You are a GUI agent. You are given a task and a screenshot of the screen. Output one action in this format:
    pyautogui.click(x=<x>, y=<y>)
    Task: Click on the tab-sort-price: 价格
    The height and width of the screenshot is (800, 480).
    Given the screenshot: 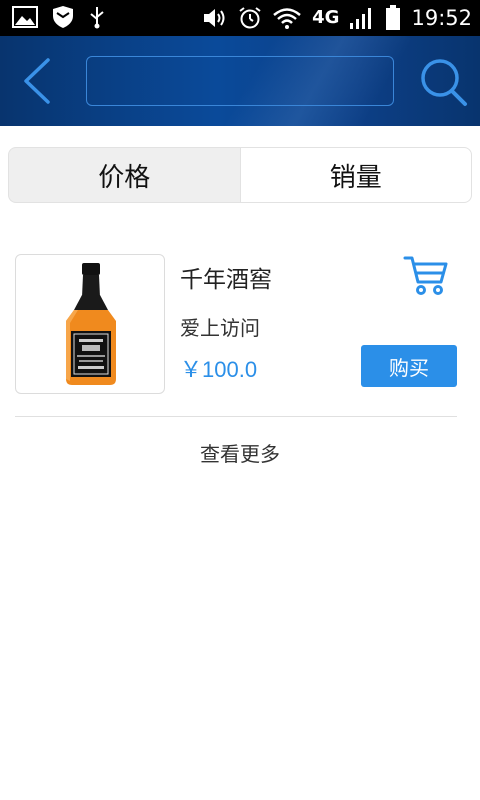 What is the action you would take?
    pyautogui.click(x=124, y=175)
    